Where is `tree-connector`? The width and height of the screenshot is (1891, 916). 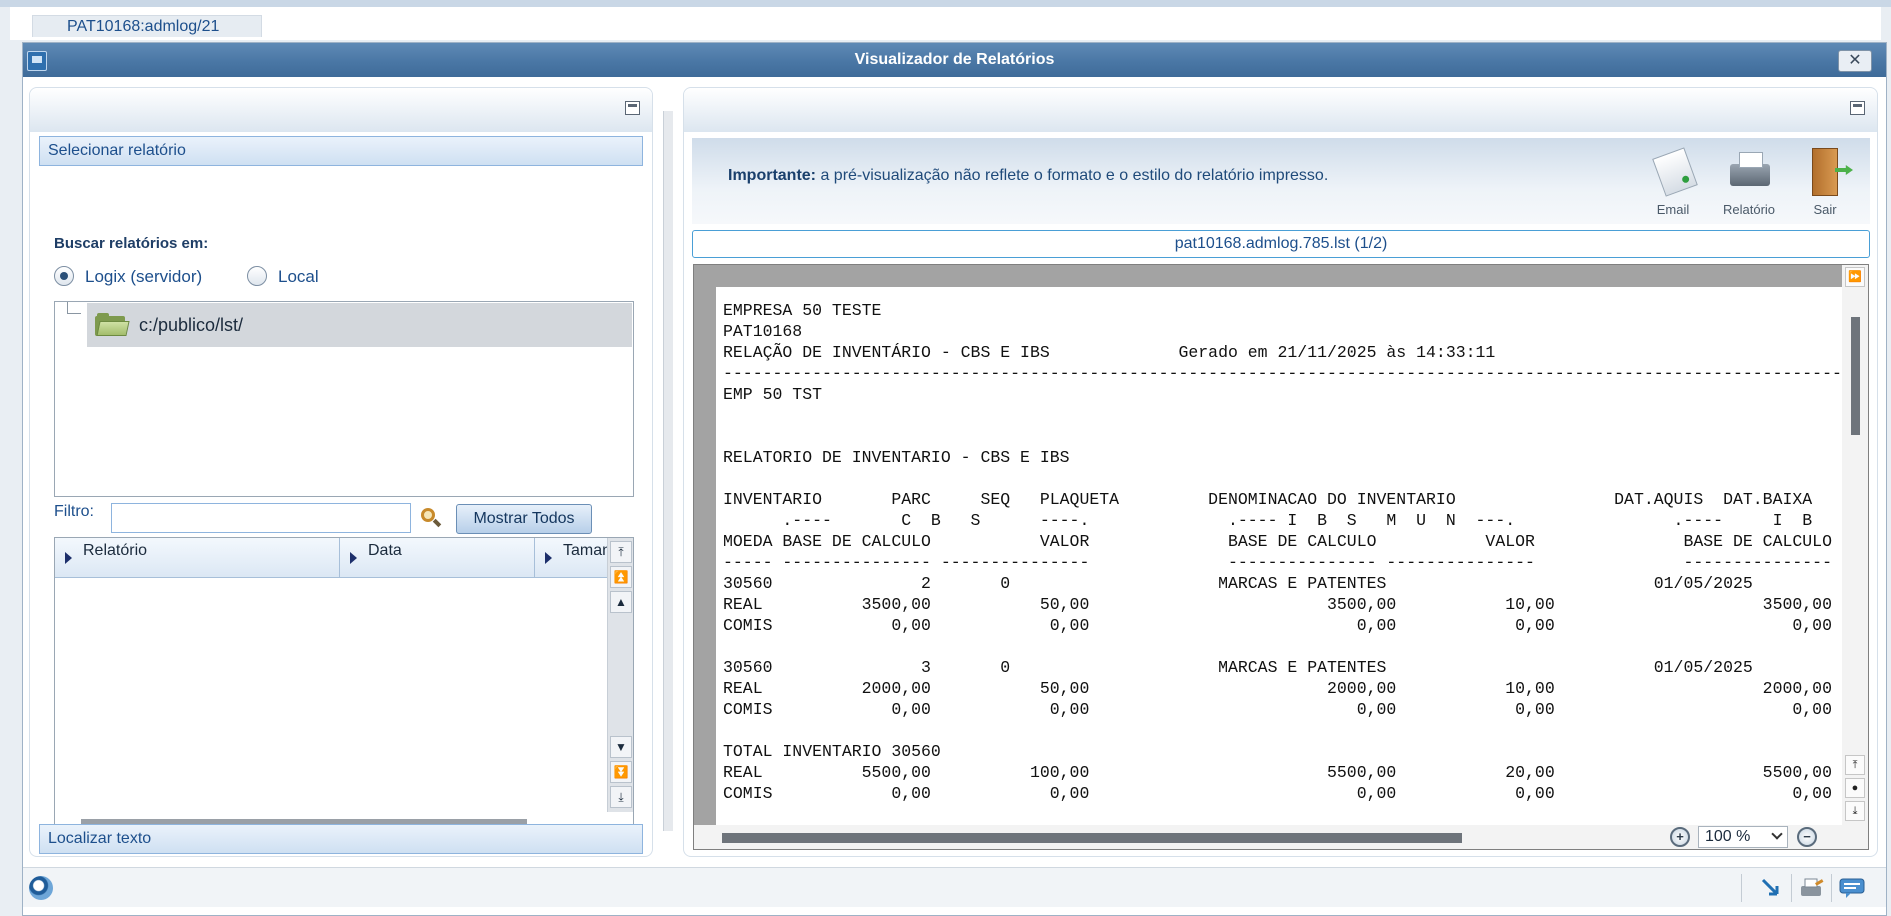
tree-connector is located at coordinates (74, 308).